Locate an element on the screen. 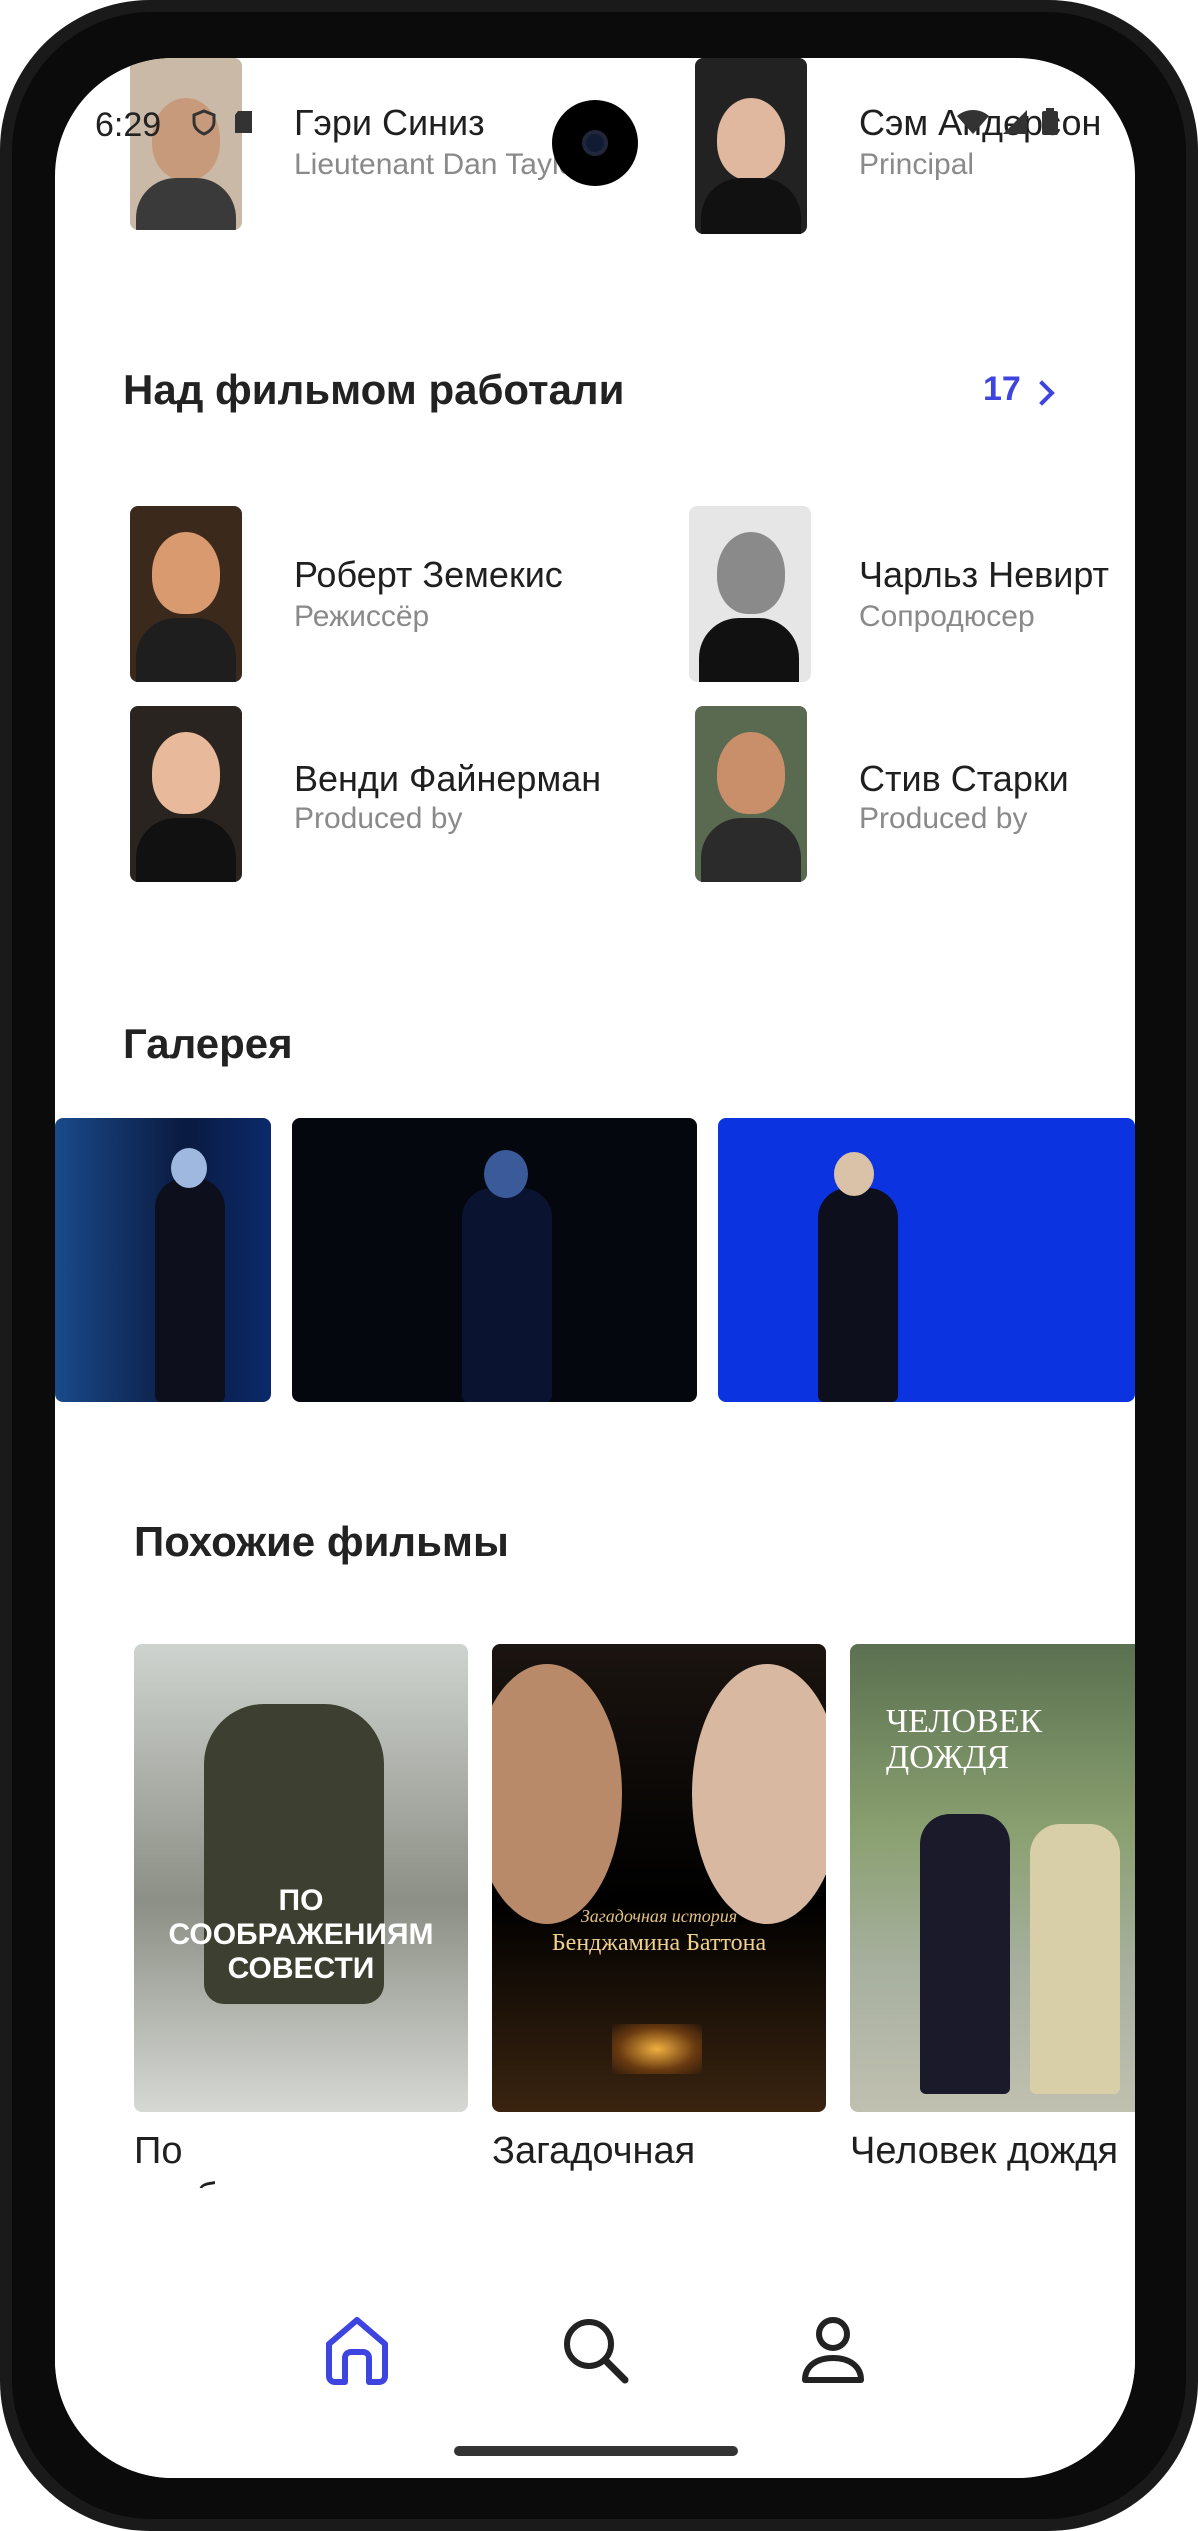 This screenshot has width=1198, height=2531. movie-poster: ЧЕЛОВЕК ДОЖДЯ is located at coordinates (992, 1878).